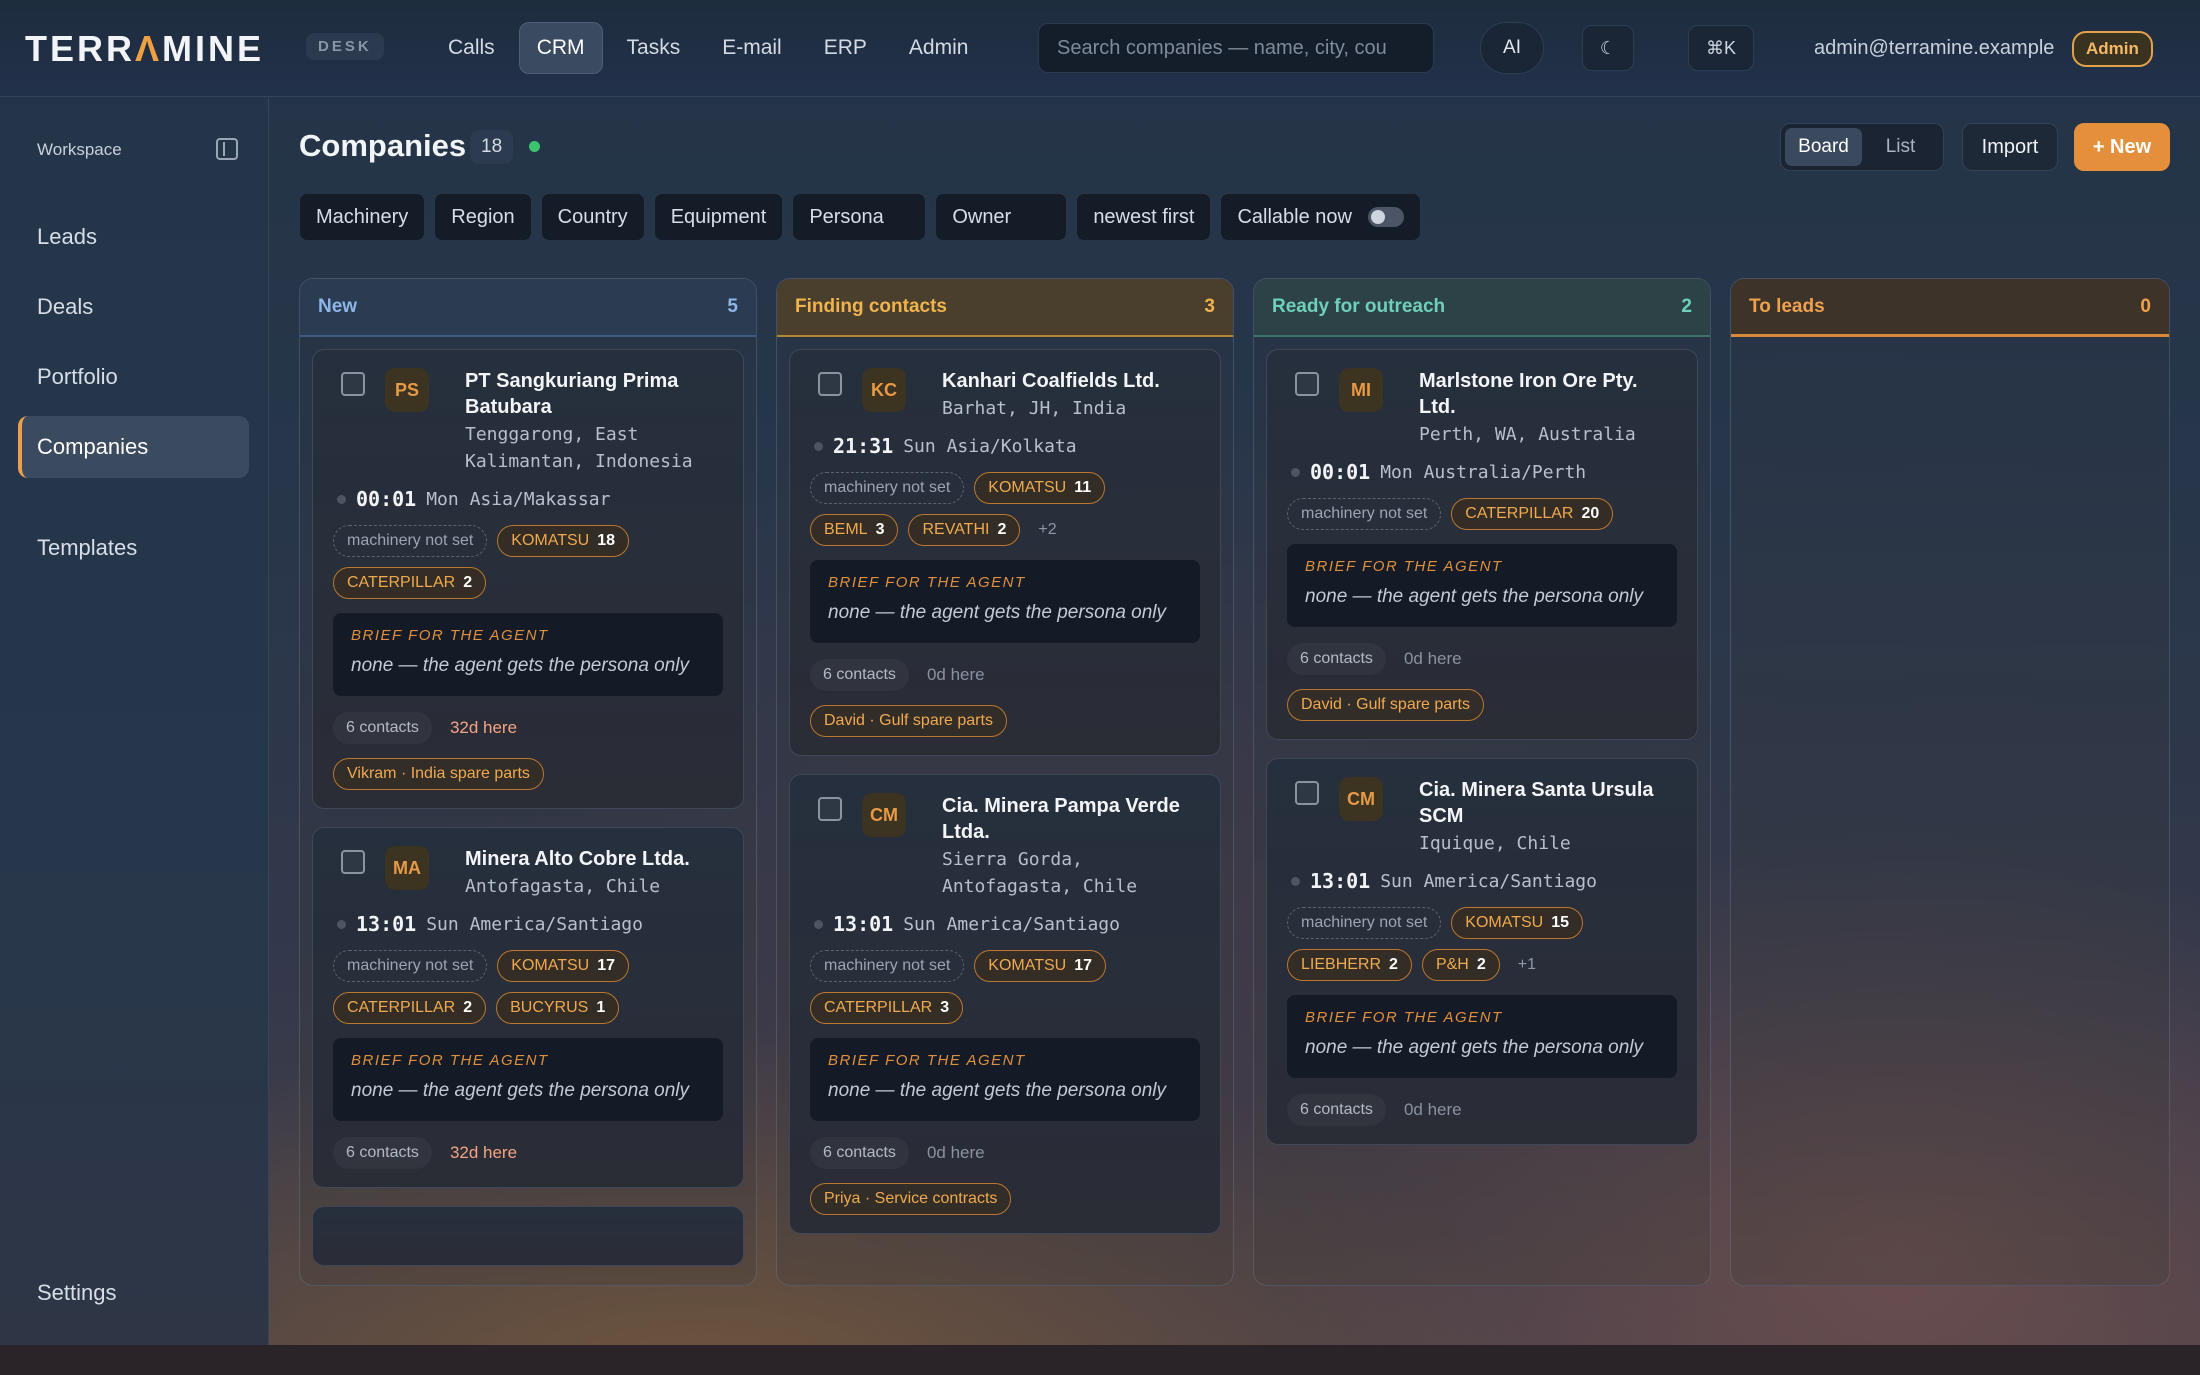  I want to click on ai-button: AI, so click(1512, 48).